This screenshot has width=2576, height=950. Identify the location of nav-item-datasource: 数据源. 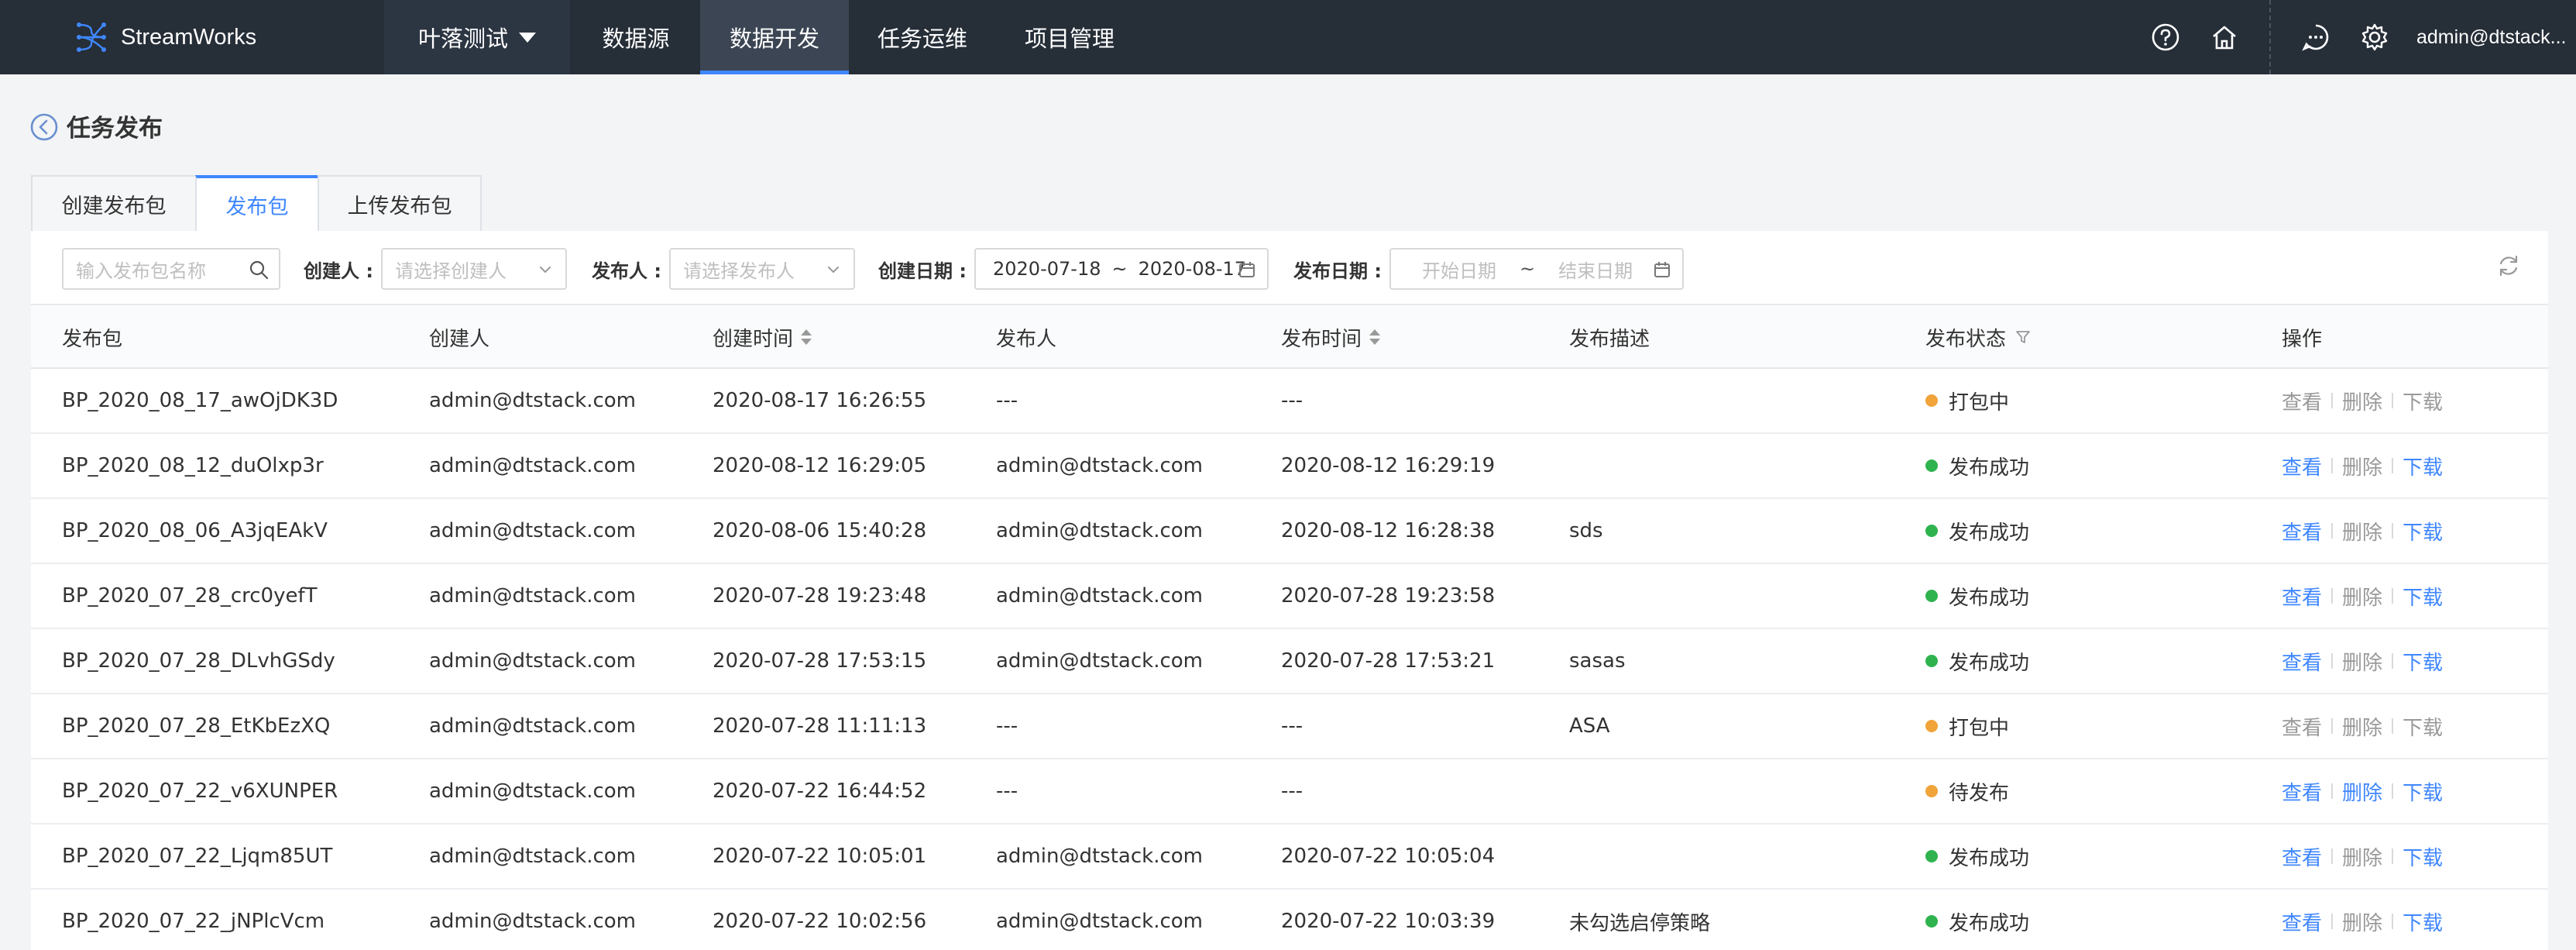
(636, 37).